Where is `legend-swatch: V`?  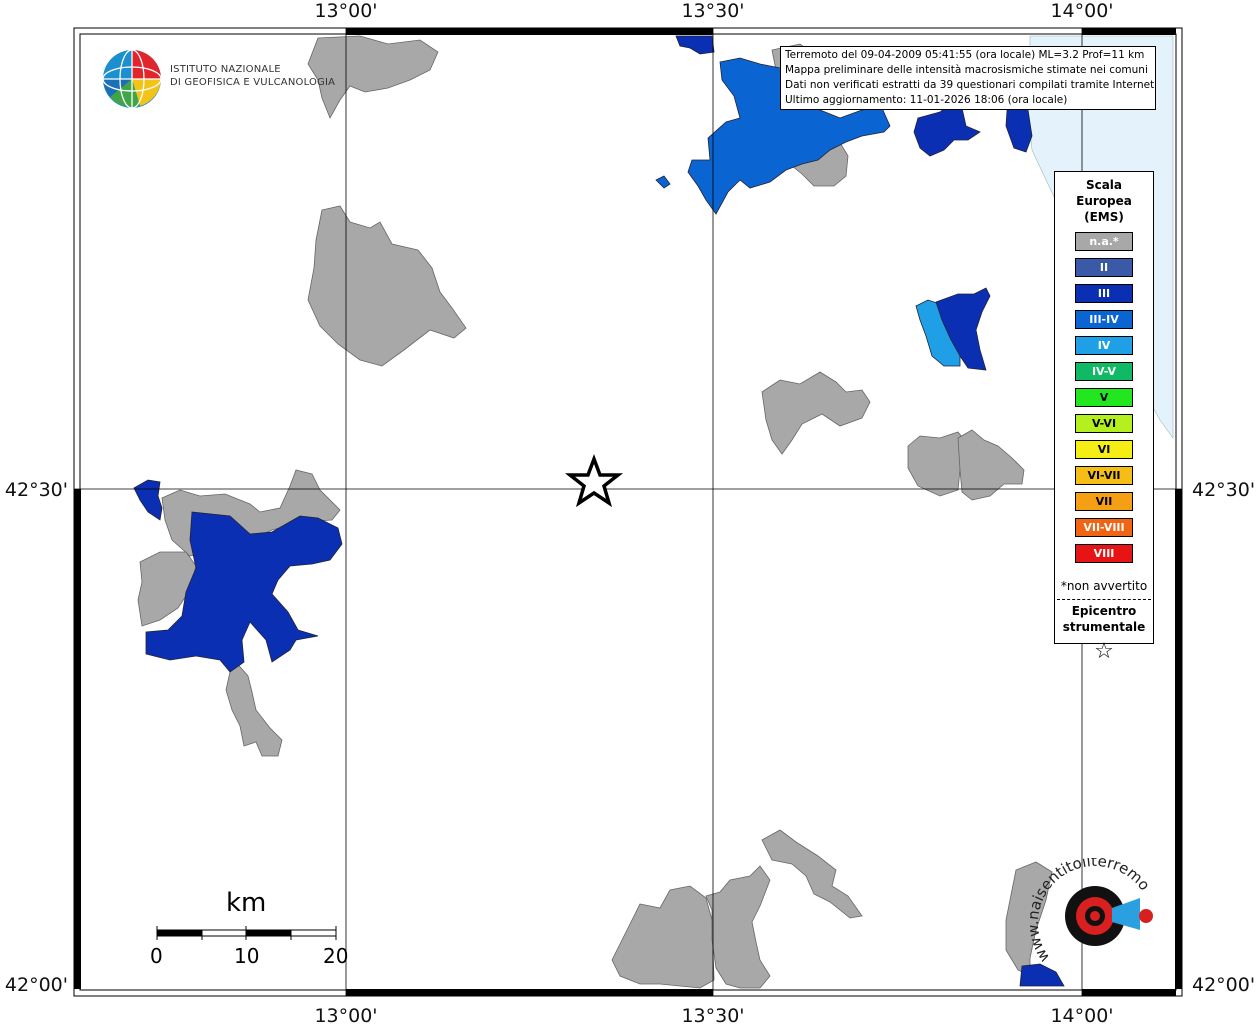 legend-swatch: V is located at coordinates (1104, 397).